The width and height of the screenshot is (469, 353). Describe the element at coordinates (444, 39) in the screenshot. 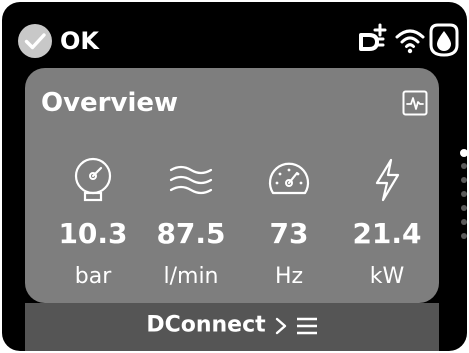

I see `water-drop-icon` at that location.